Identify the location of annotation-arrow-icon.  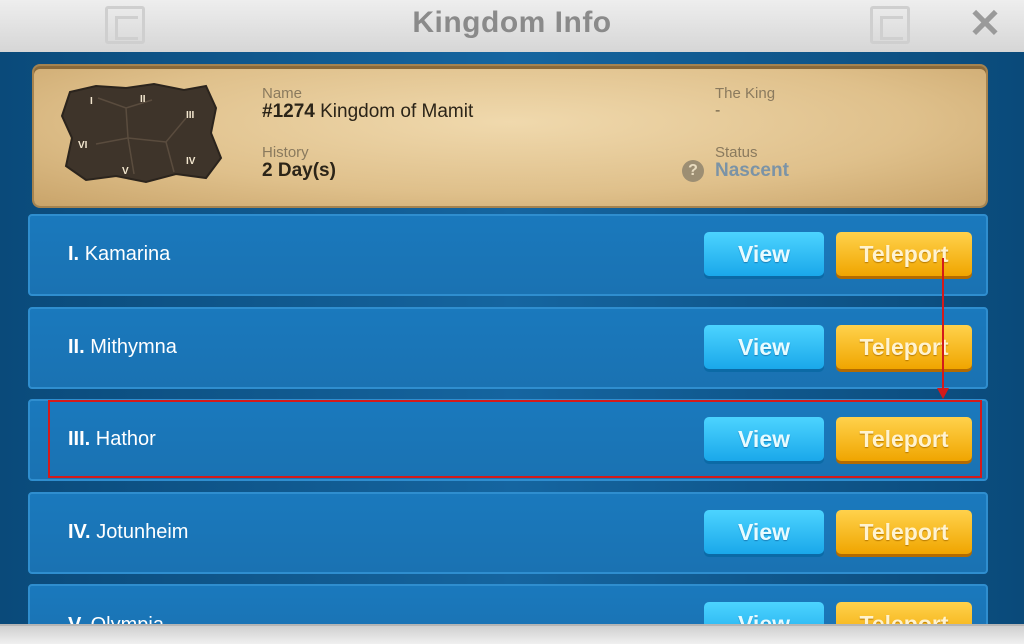
(943, 328).